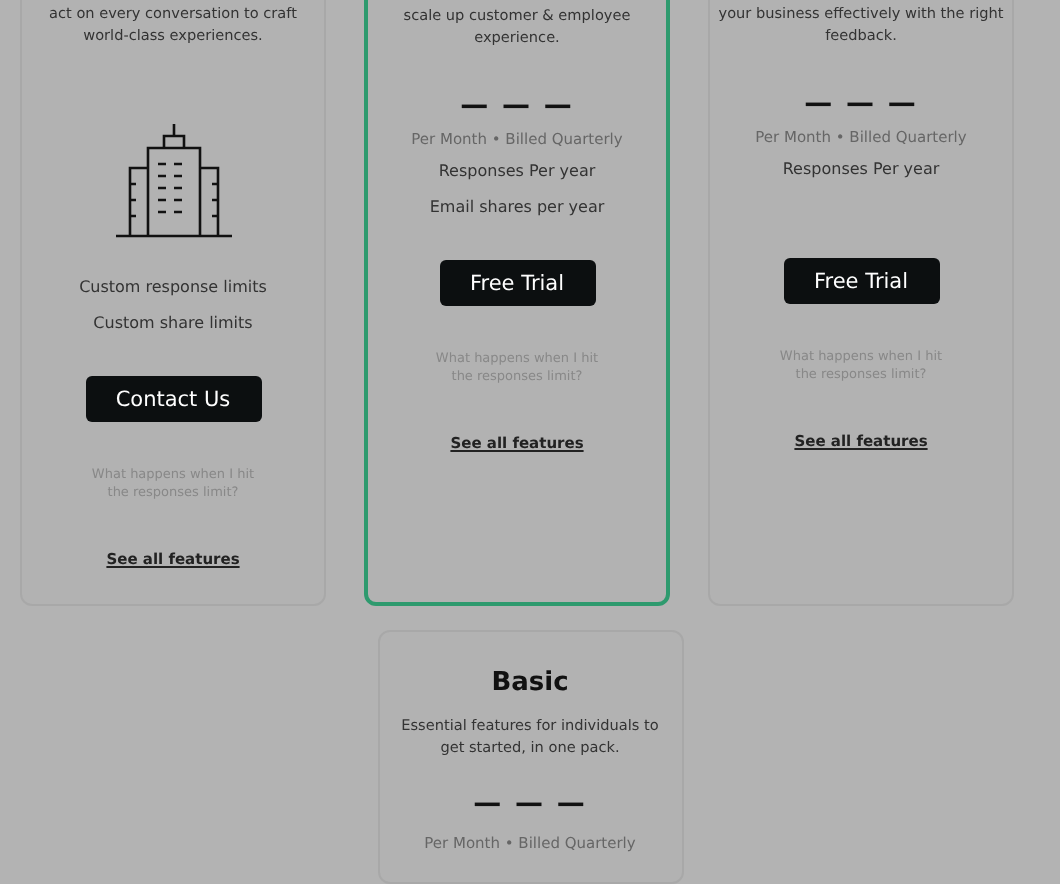 The image size is (1060, 884). I want to click on feature-text: Email shares per year, so click(517, 207).